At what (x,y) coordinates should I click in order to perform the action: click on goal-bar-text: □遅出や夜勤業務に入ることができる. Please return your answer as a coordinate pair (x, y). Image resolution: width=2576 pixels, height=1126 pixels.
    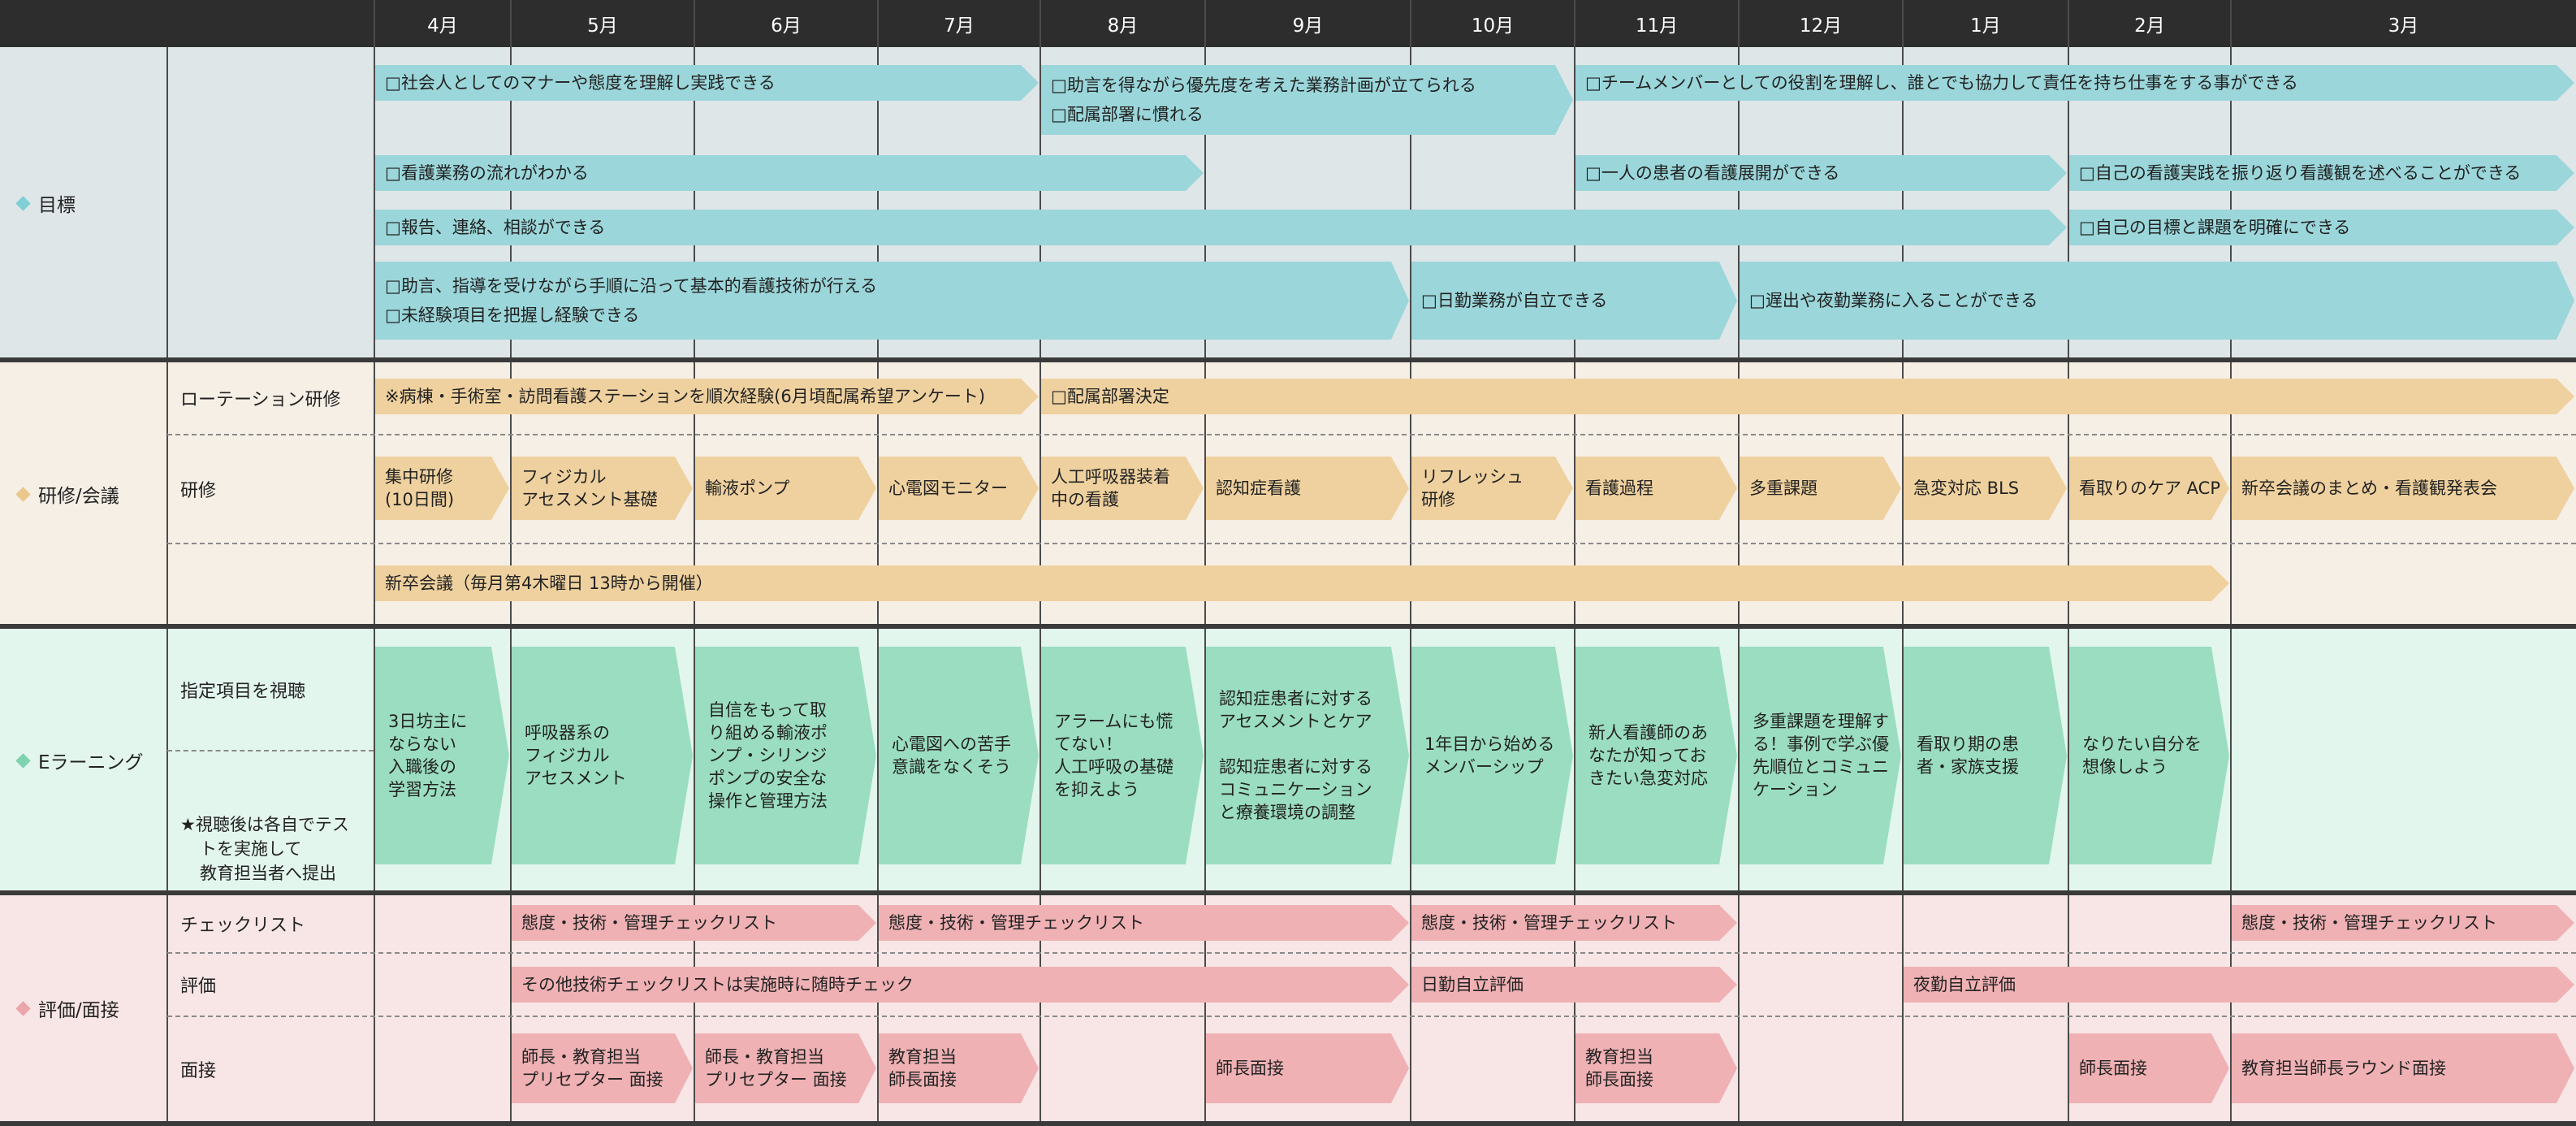
    Looking at the image, I should click on (1894, 300).